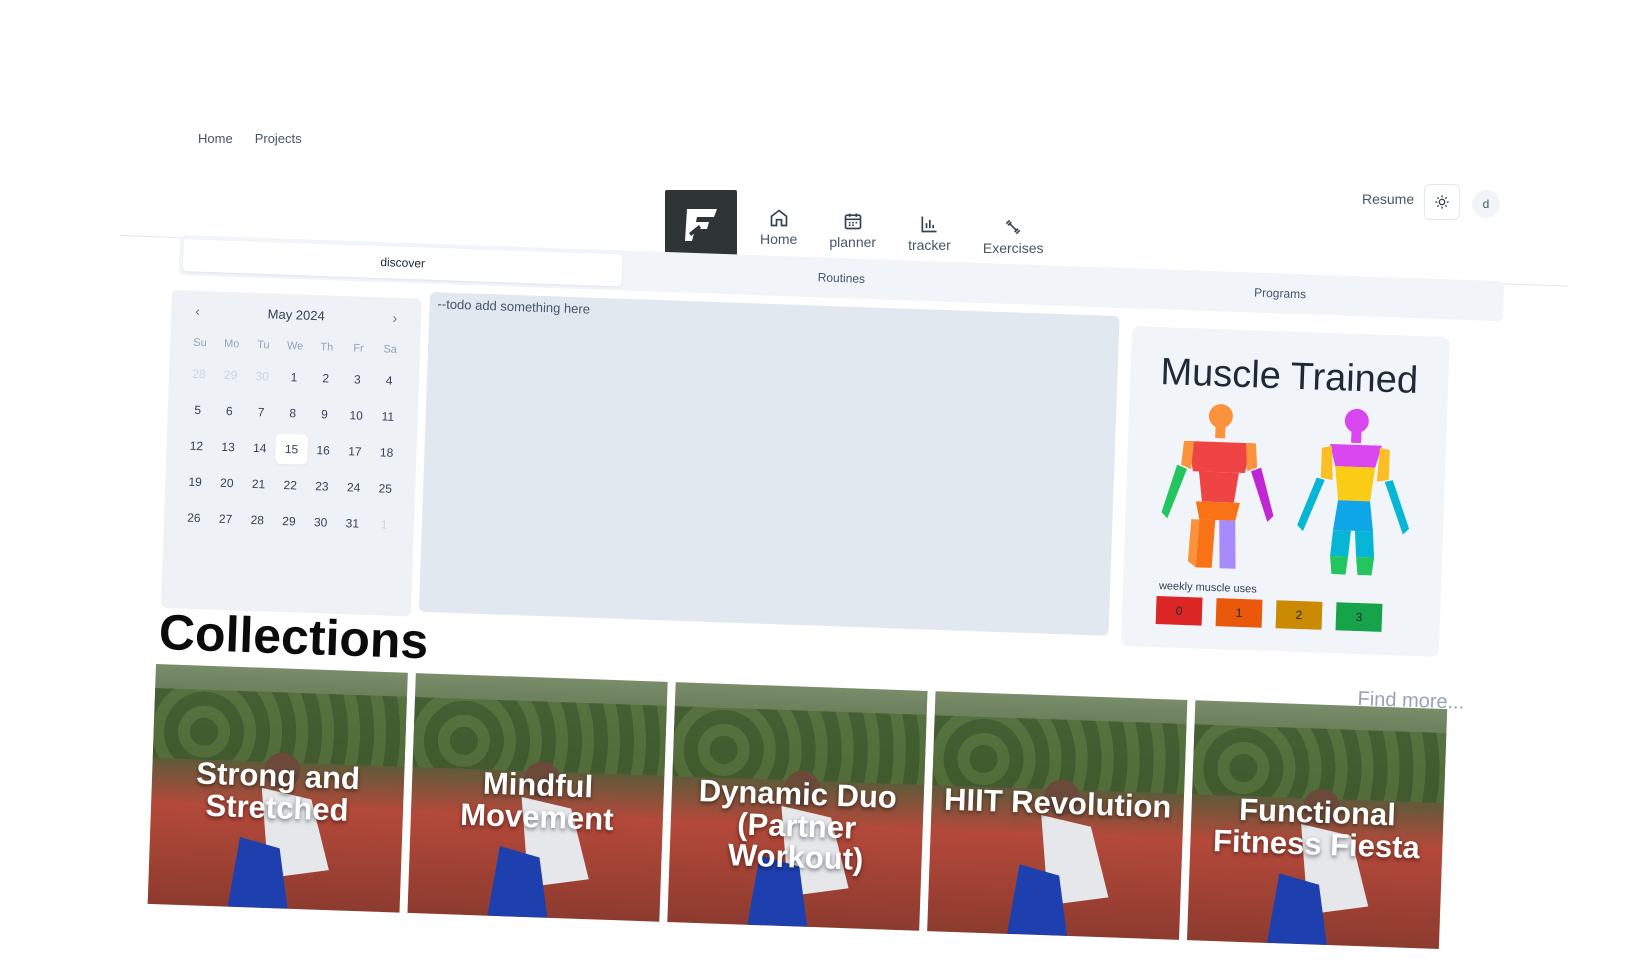  I want to click on collection-card: Mindful Movement, so click(537, 797).